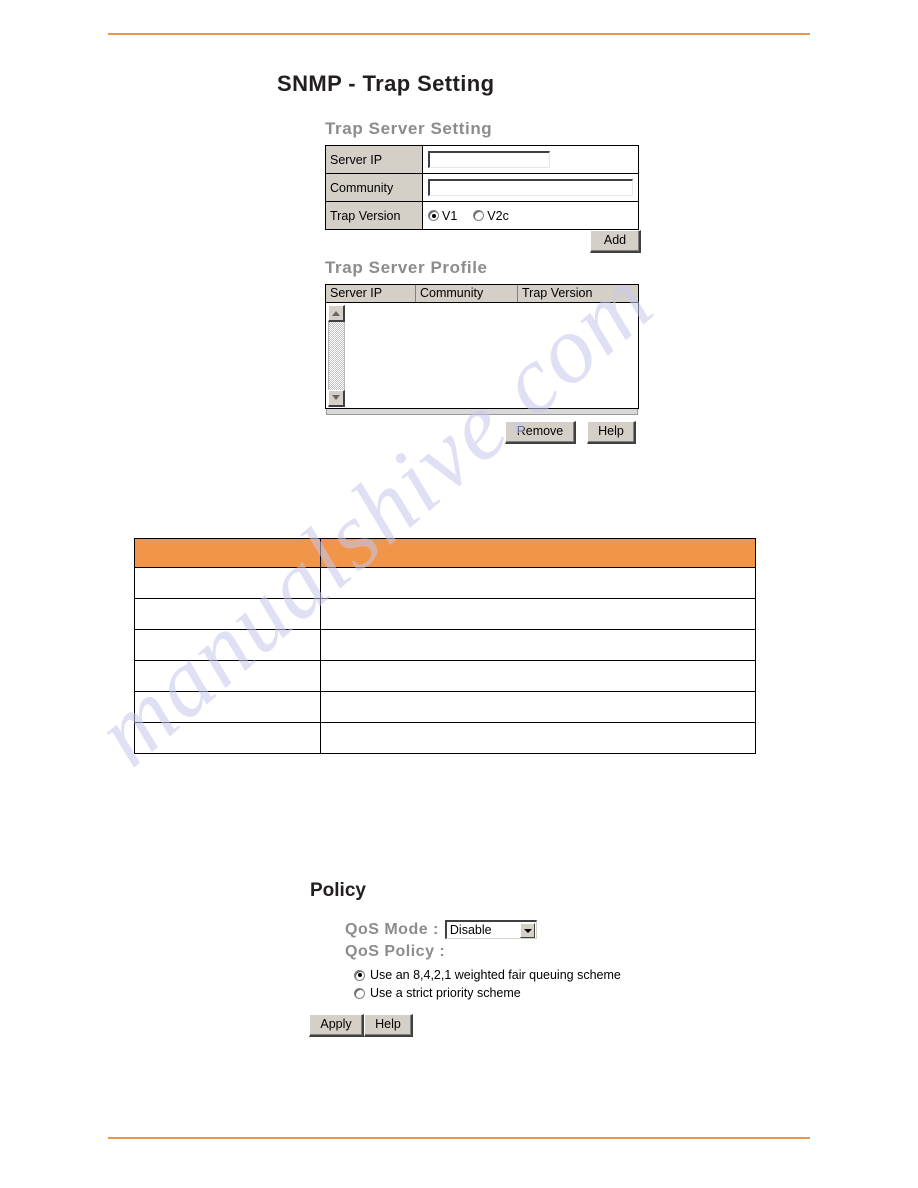 The image size is (918, 1188). What do you see at coordinates (489, 159) in the screenshot?
I see `server-ip-input` at bounding box center [489, 159].